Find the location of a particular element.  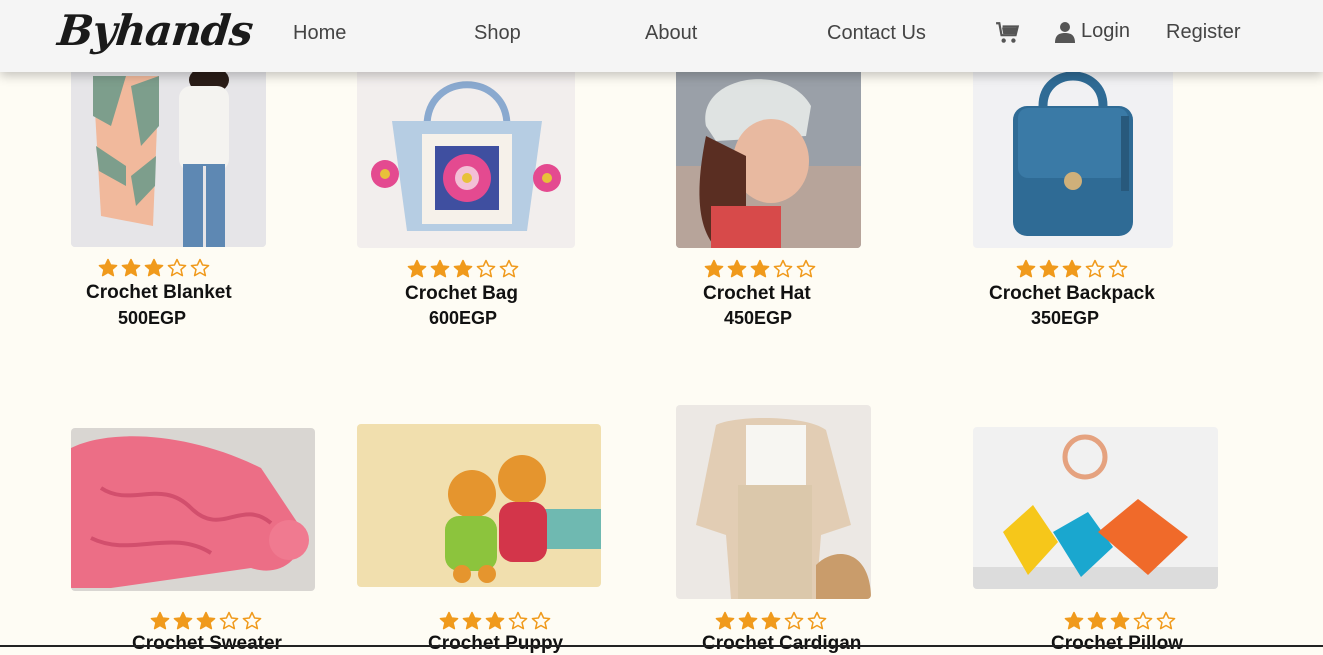

product-name: Crochet Cardigan is located at coordinates (781, 644).